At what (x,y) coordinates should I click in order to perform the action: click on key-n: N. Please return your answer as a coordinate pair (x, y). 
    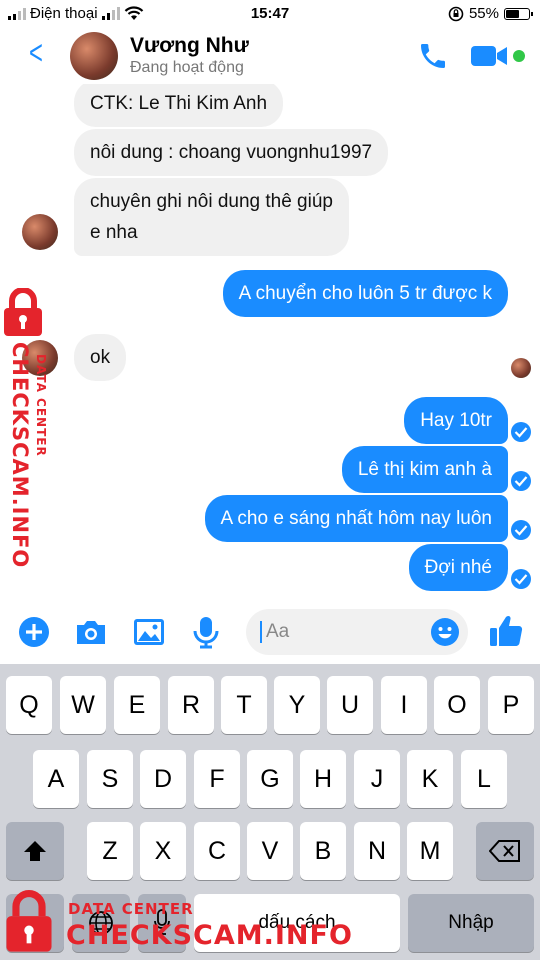
    Looking at the image, I should click on (377, 851).